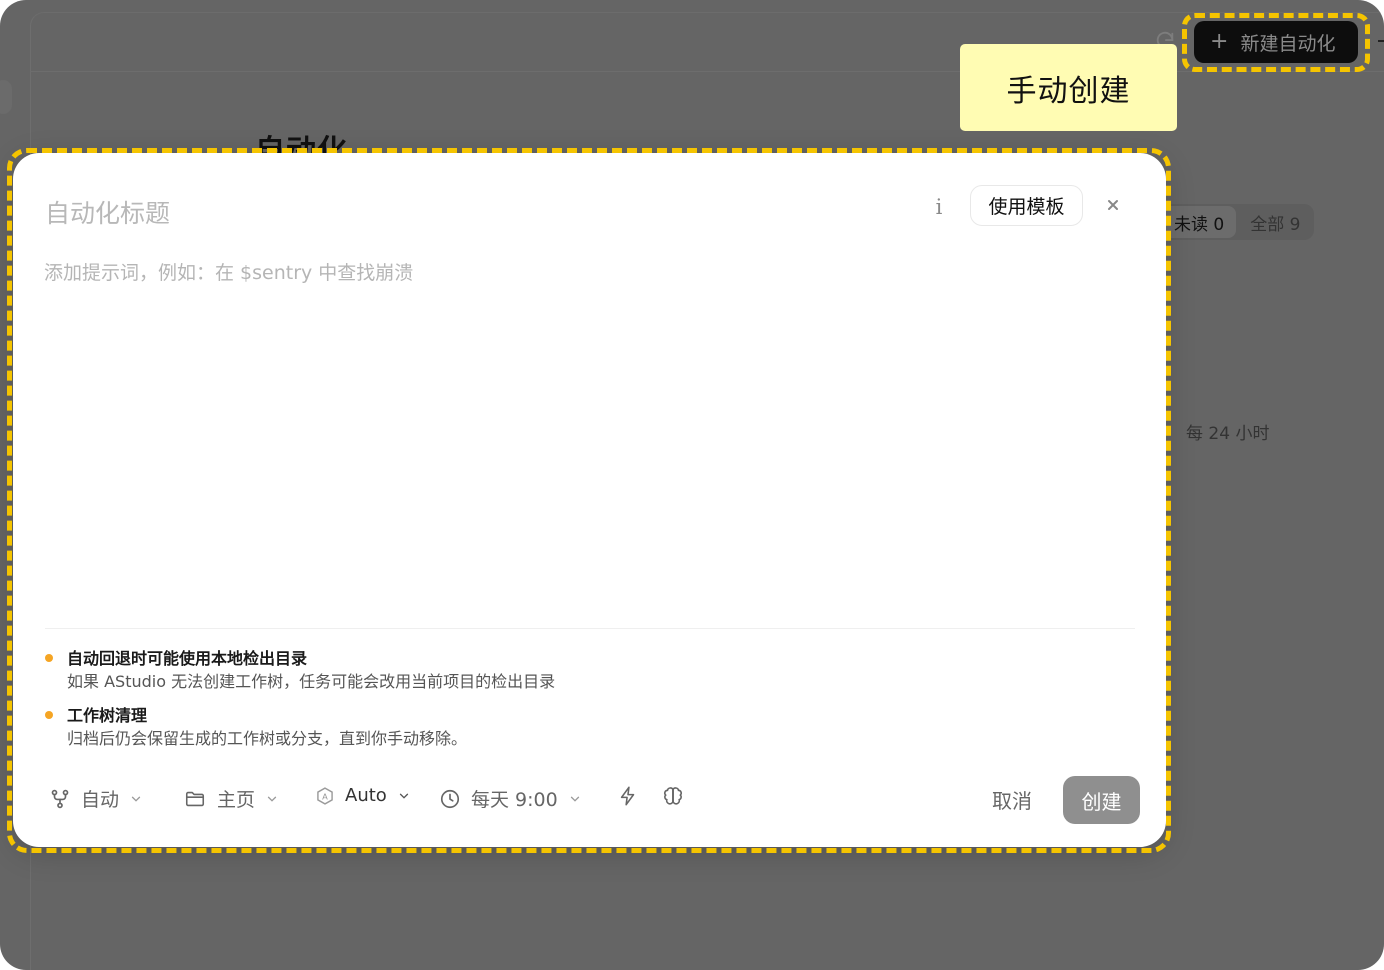 Image resolution: width=1384 pixels, height=970 pixels. Describe the element at coordinates (1275, 222) in the screenshot. I see `tab-all: 全部 9` at that location.